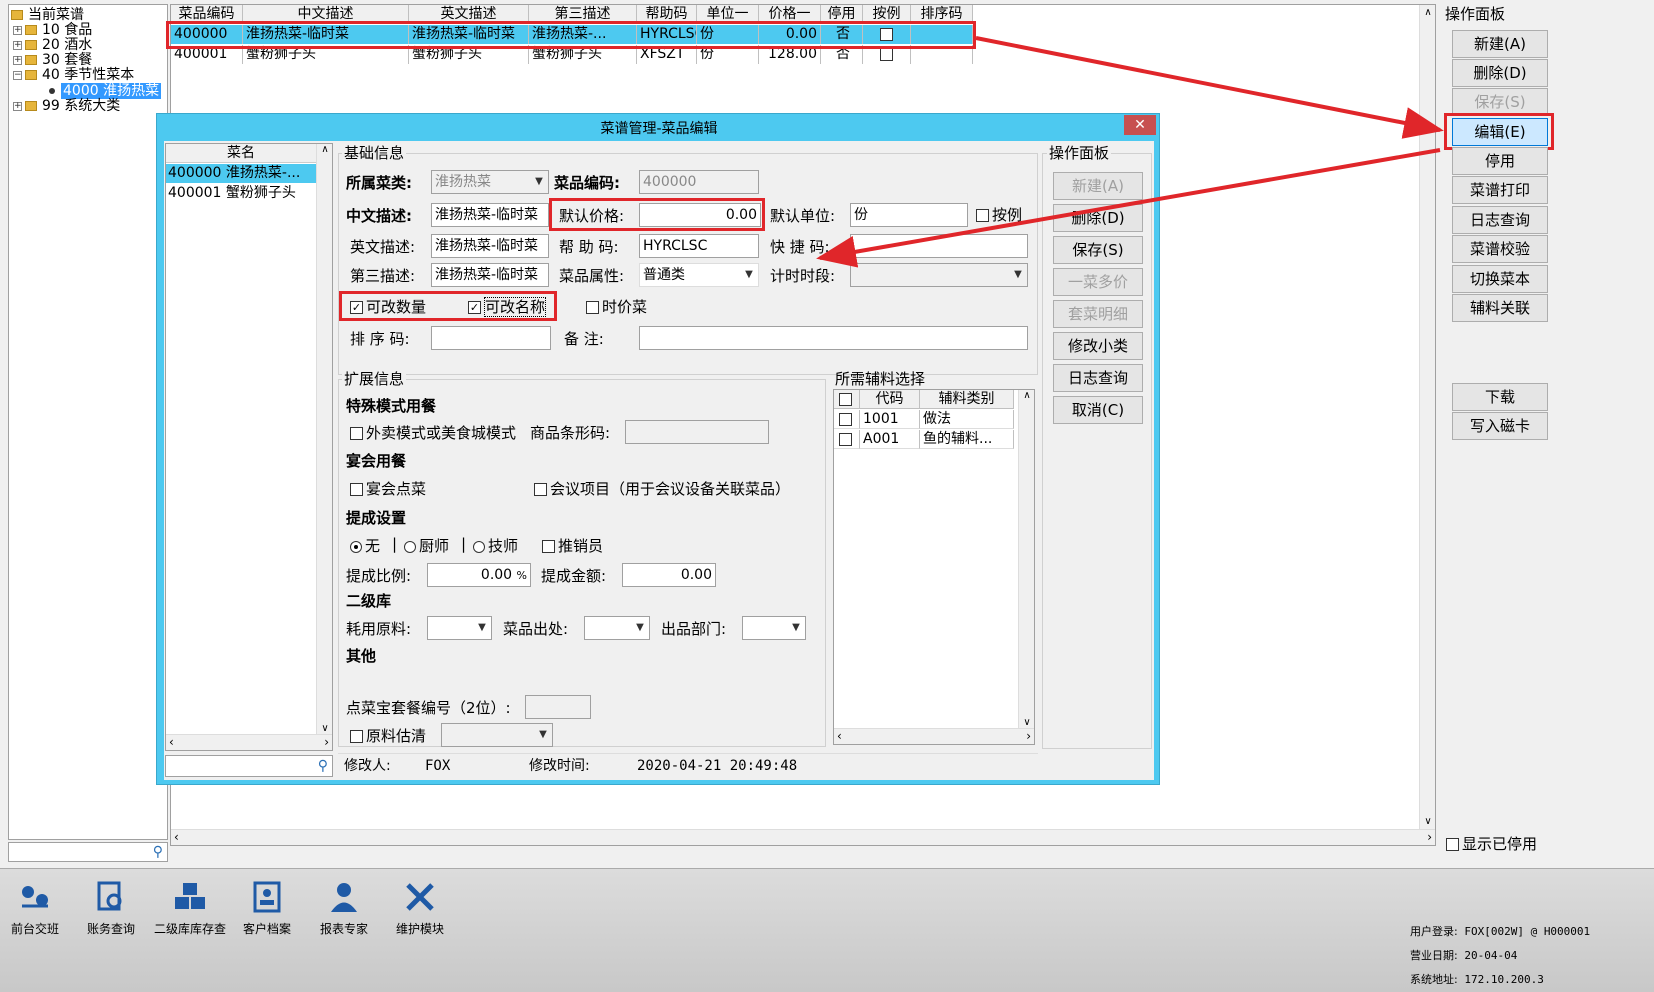  I want to click on shift-handover-button: 前台交班, so click(35, 908).